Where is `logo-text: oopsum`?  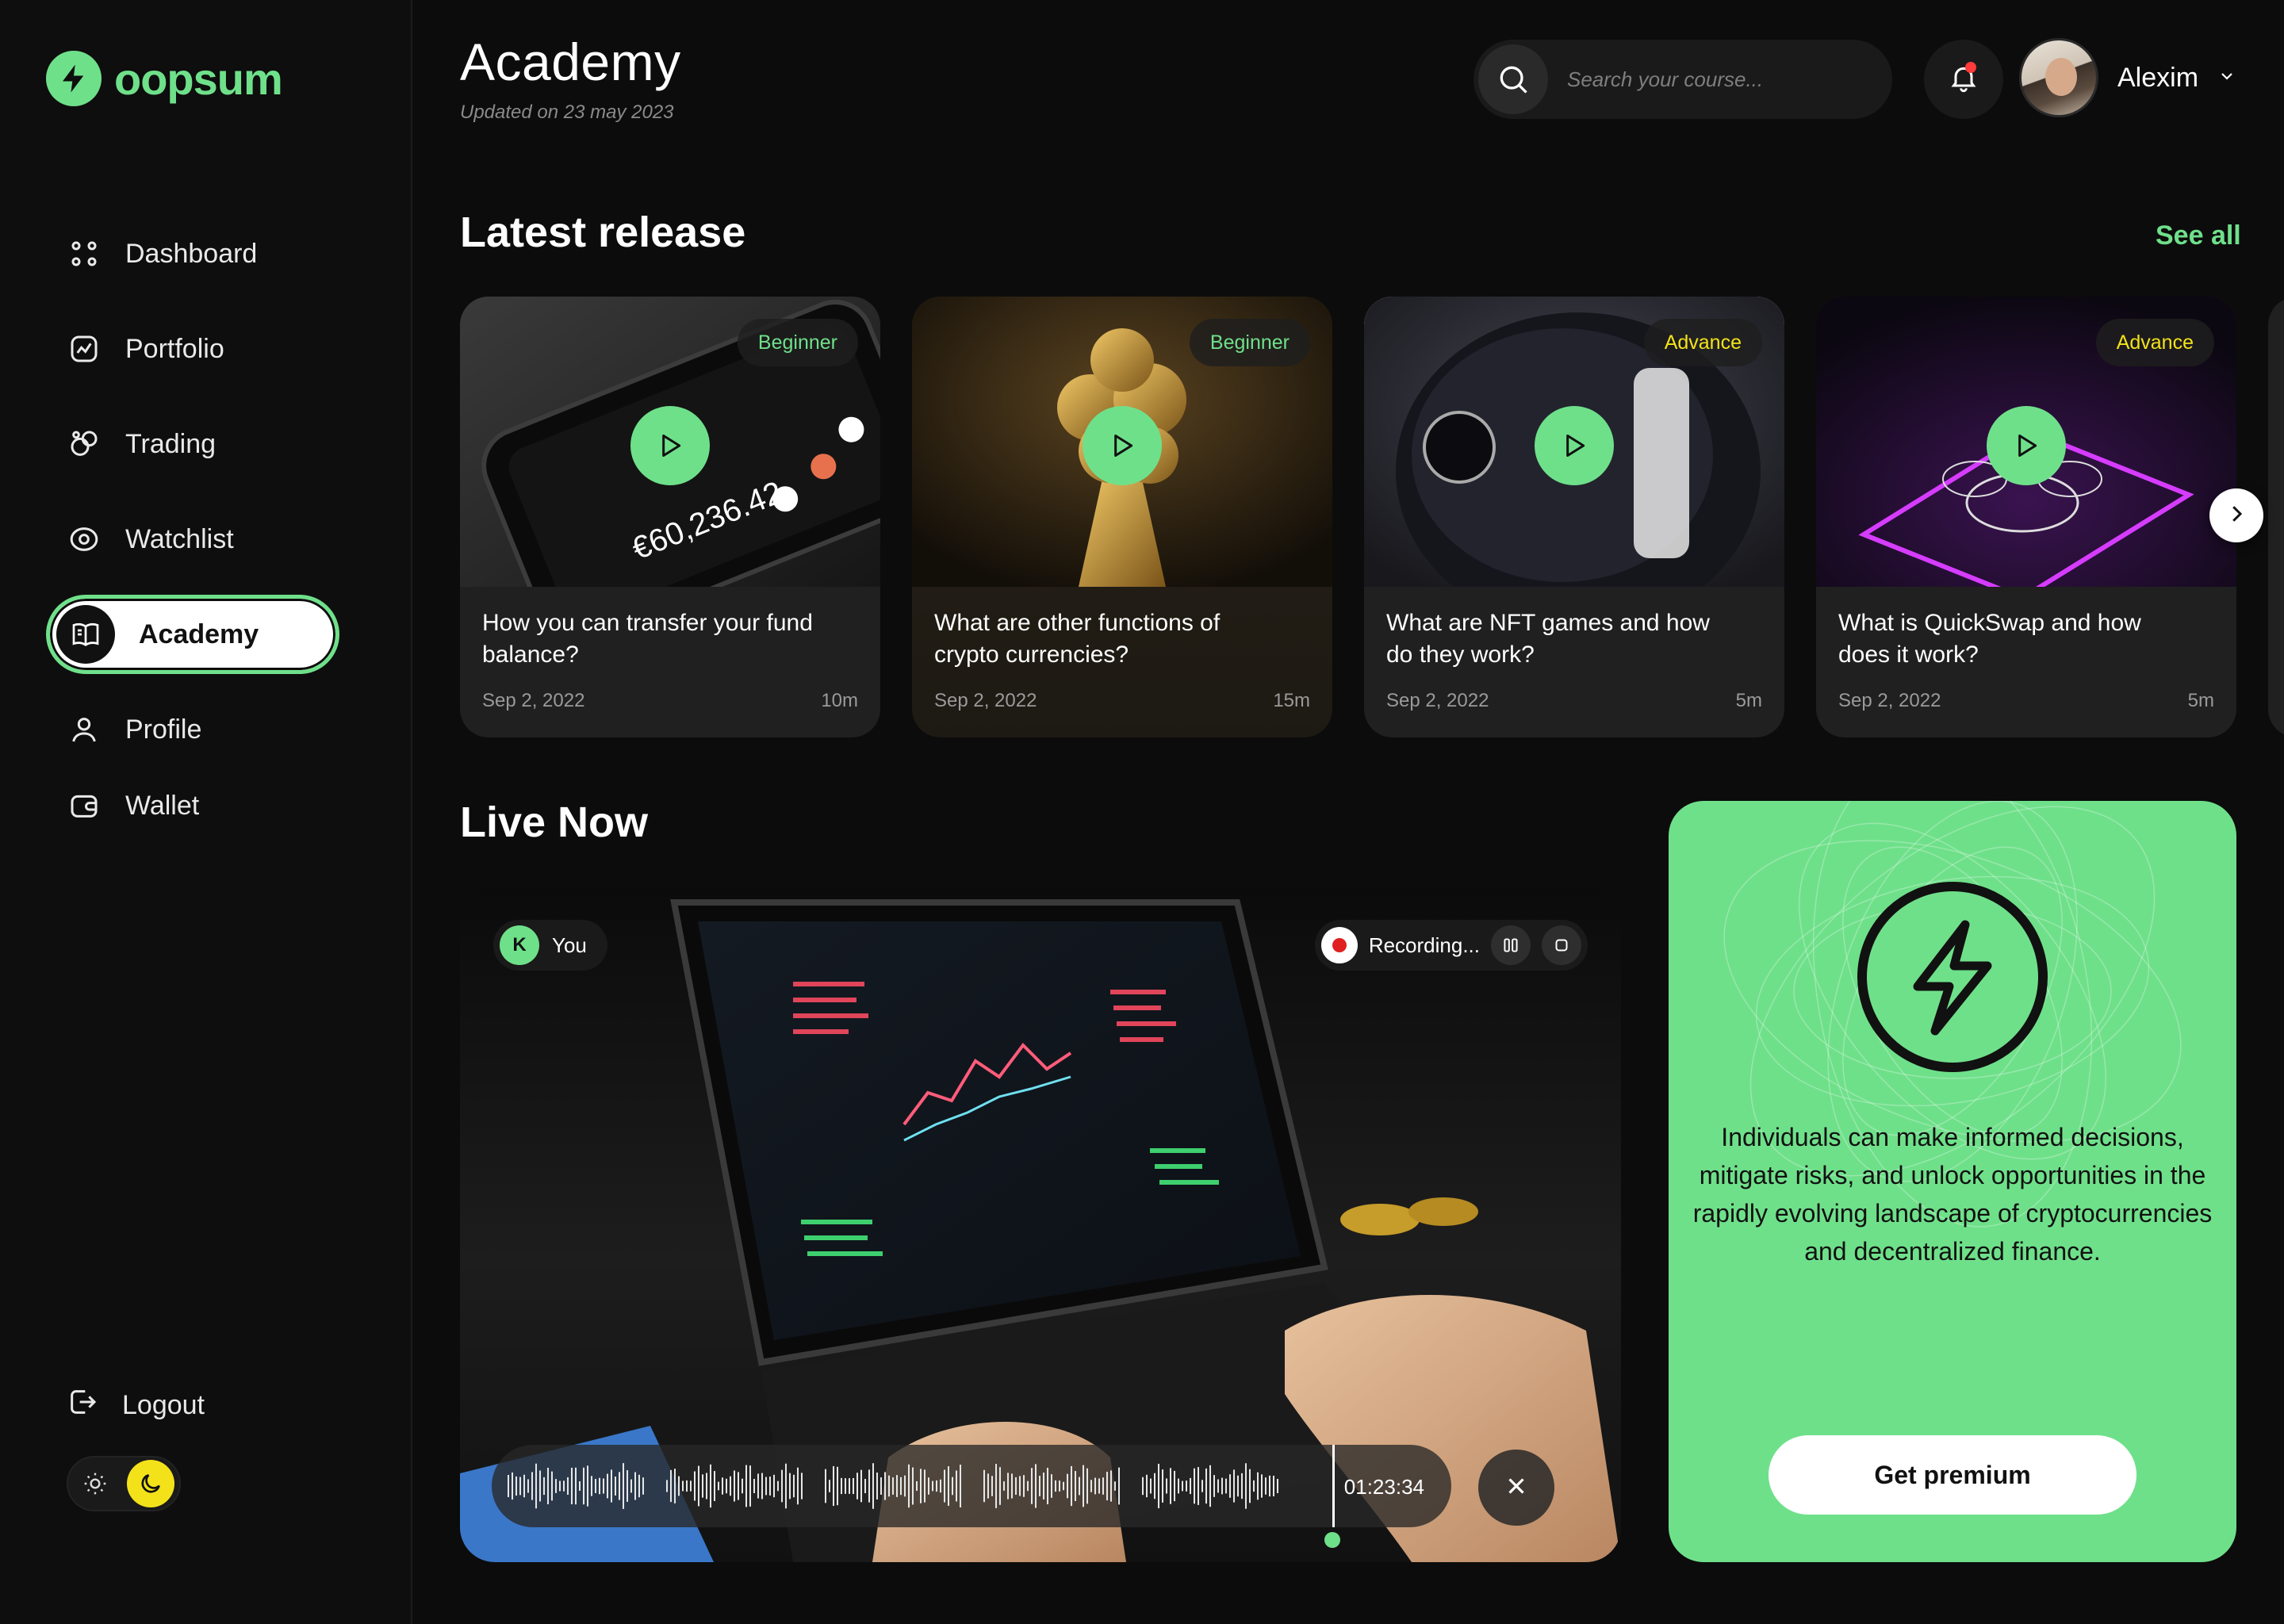 logo-text: oopsum is located at coordinates (198, 78).